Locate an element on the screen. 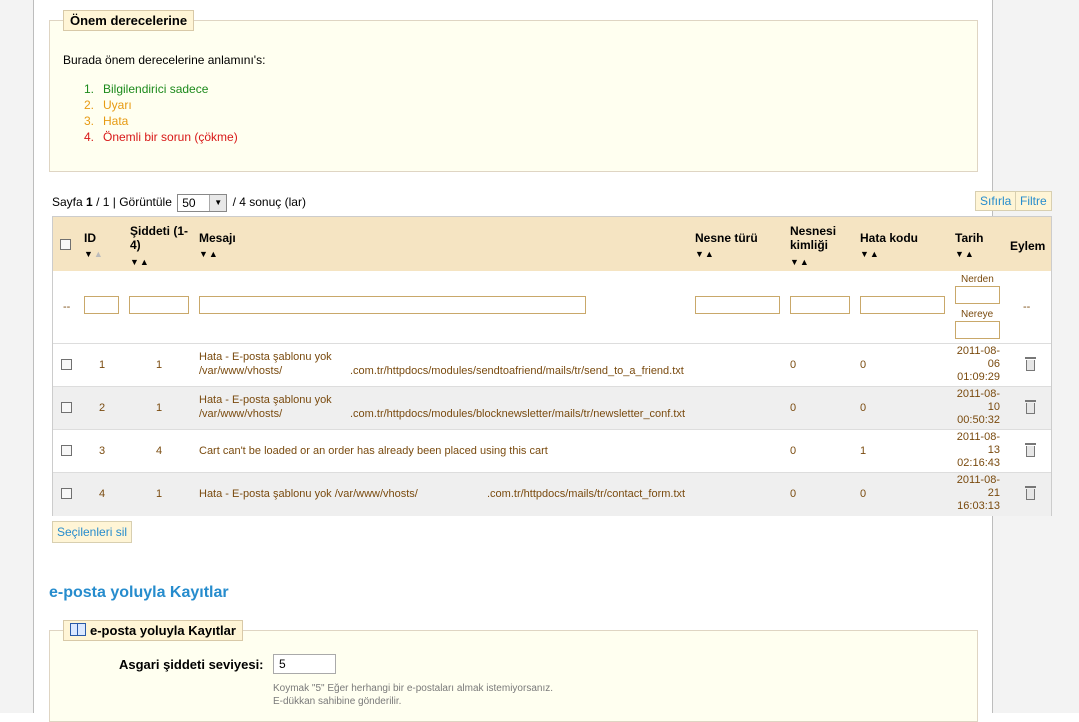 This screenshot has width=1079, height=722. min-severity-hint-2: E-dükkan sahibine gönderilir. is located at coordinates (337, 701).